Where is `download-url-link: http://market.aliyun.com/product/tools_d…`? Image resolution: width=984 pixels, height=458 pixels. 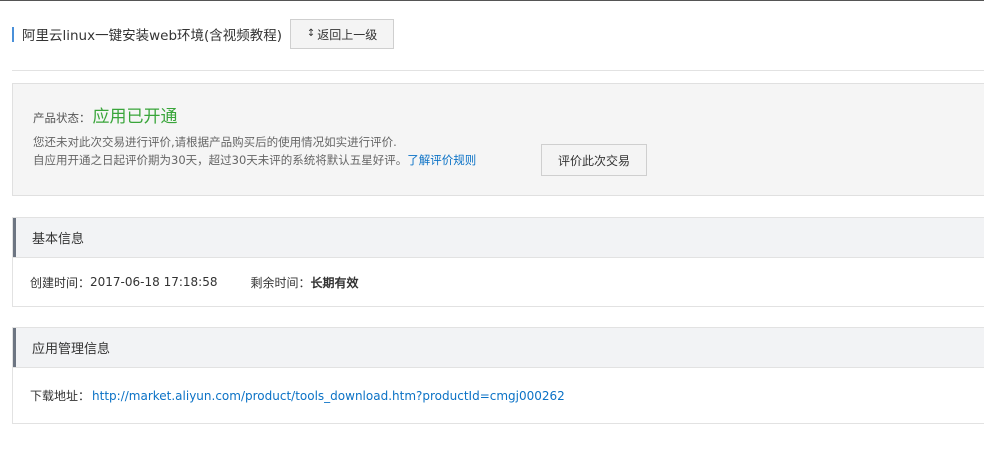
download-url-link: http://market.aliyun.com/product/tools_d… is located at coordinates (328, 396).